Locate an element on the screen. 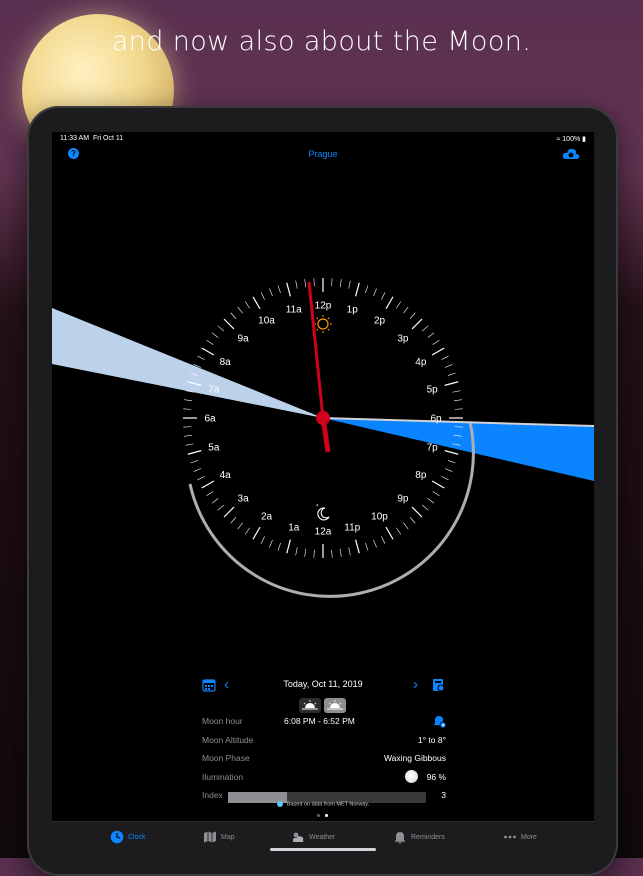 The image size is (643, 876). data-source-note: Based on data from MET Norway. is located at coordinates (323, 804).